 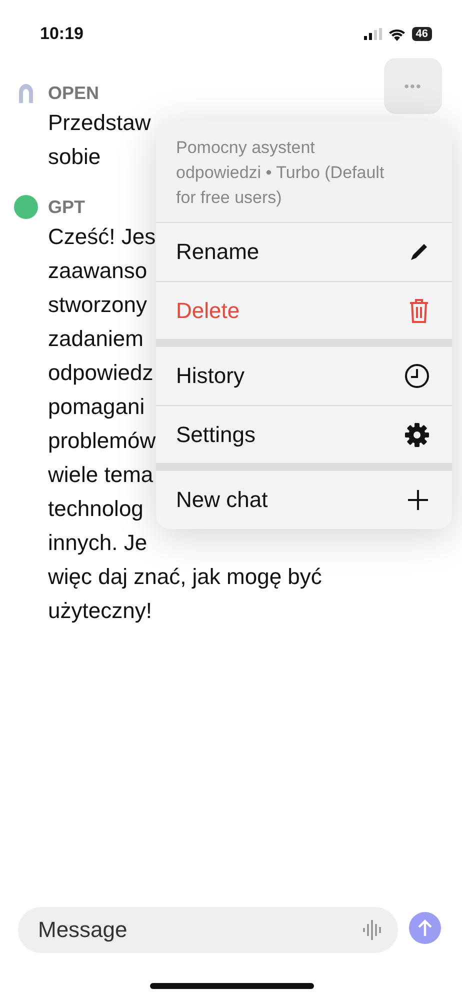 I want to click on send-button, so click(x=425, y=928).